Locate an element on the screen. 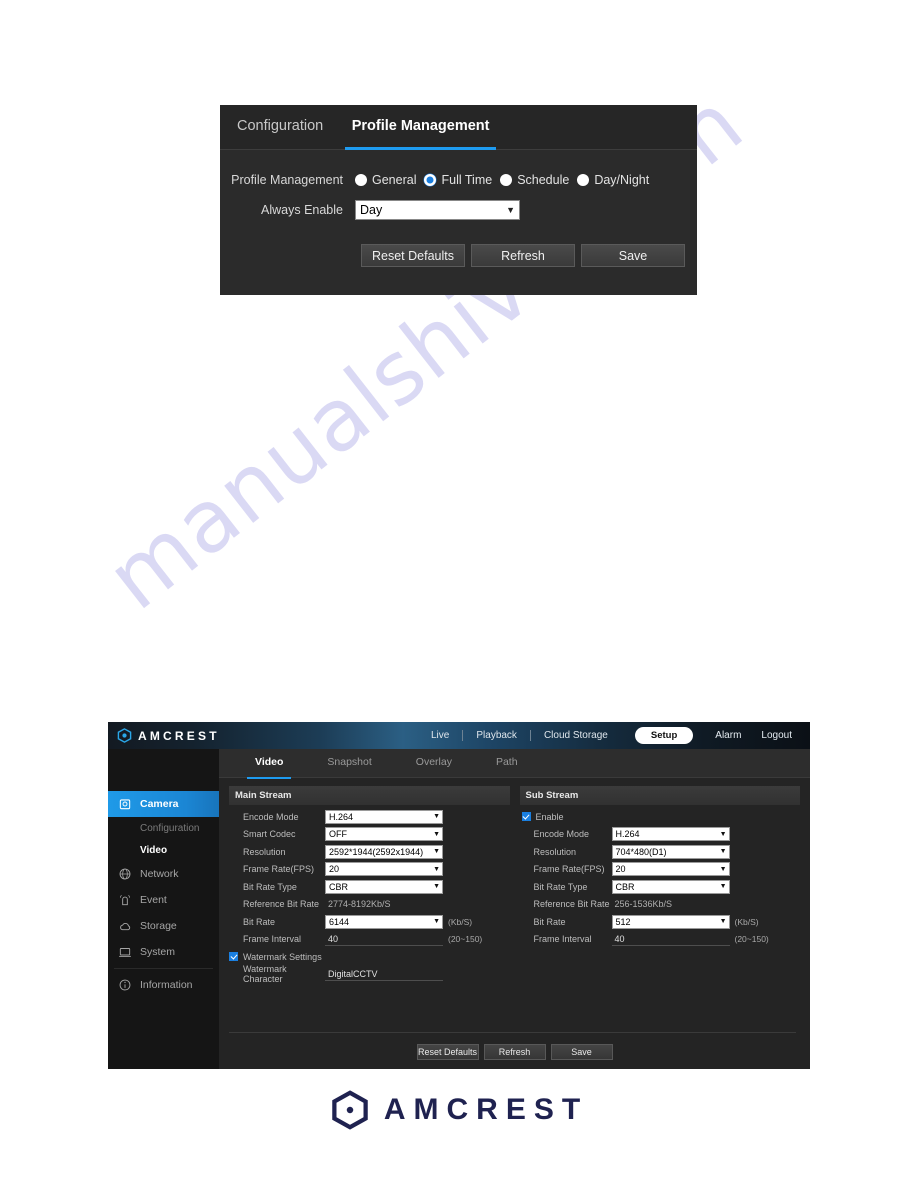  sidebar-item-camera: Camera is located at coordinates (168, 804).